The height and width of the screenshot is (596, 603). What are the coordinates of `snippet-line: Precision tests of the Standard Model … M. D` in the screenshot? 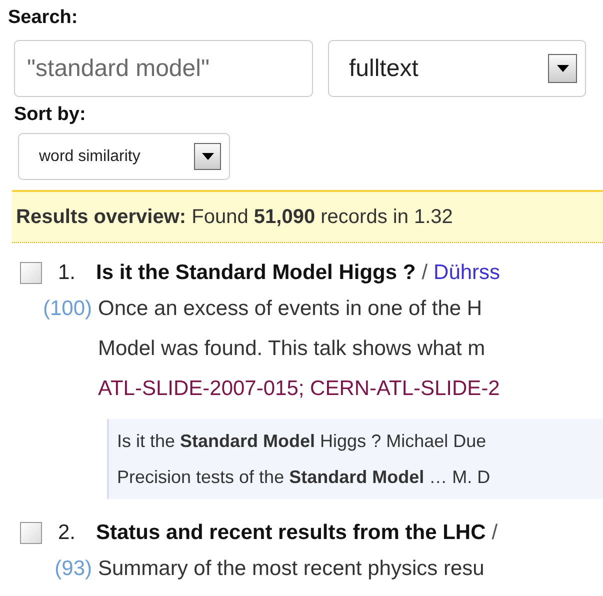 It's located at (304, 477).